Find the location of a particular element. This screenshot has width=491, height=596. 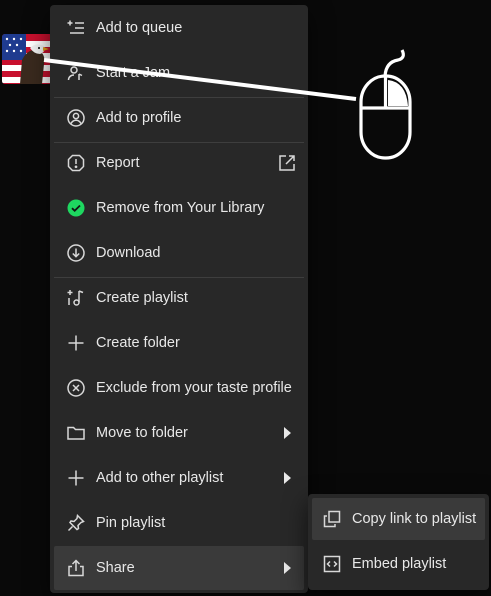

playlist-artwork-image is located at coordinates (27, 59).